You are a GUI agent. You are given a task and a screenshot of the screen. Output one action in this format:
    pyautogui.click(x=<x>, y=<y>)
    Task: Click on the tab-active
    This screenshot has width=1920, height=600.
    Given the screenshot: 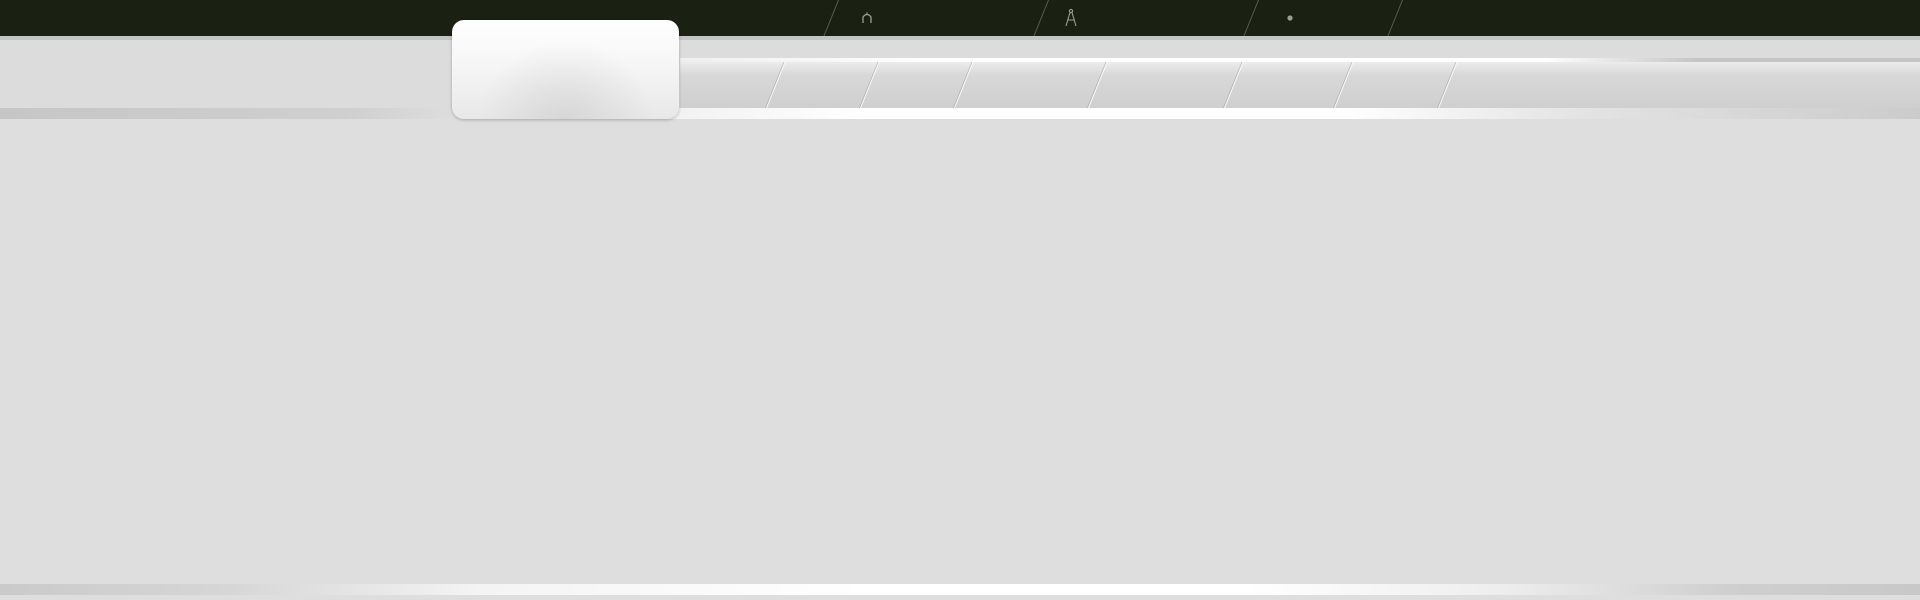 What is the action you would take?
    pyautogui.click(x=565, y=69)
    